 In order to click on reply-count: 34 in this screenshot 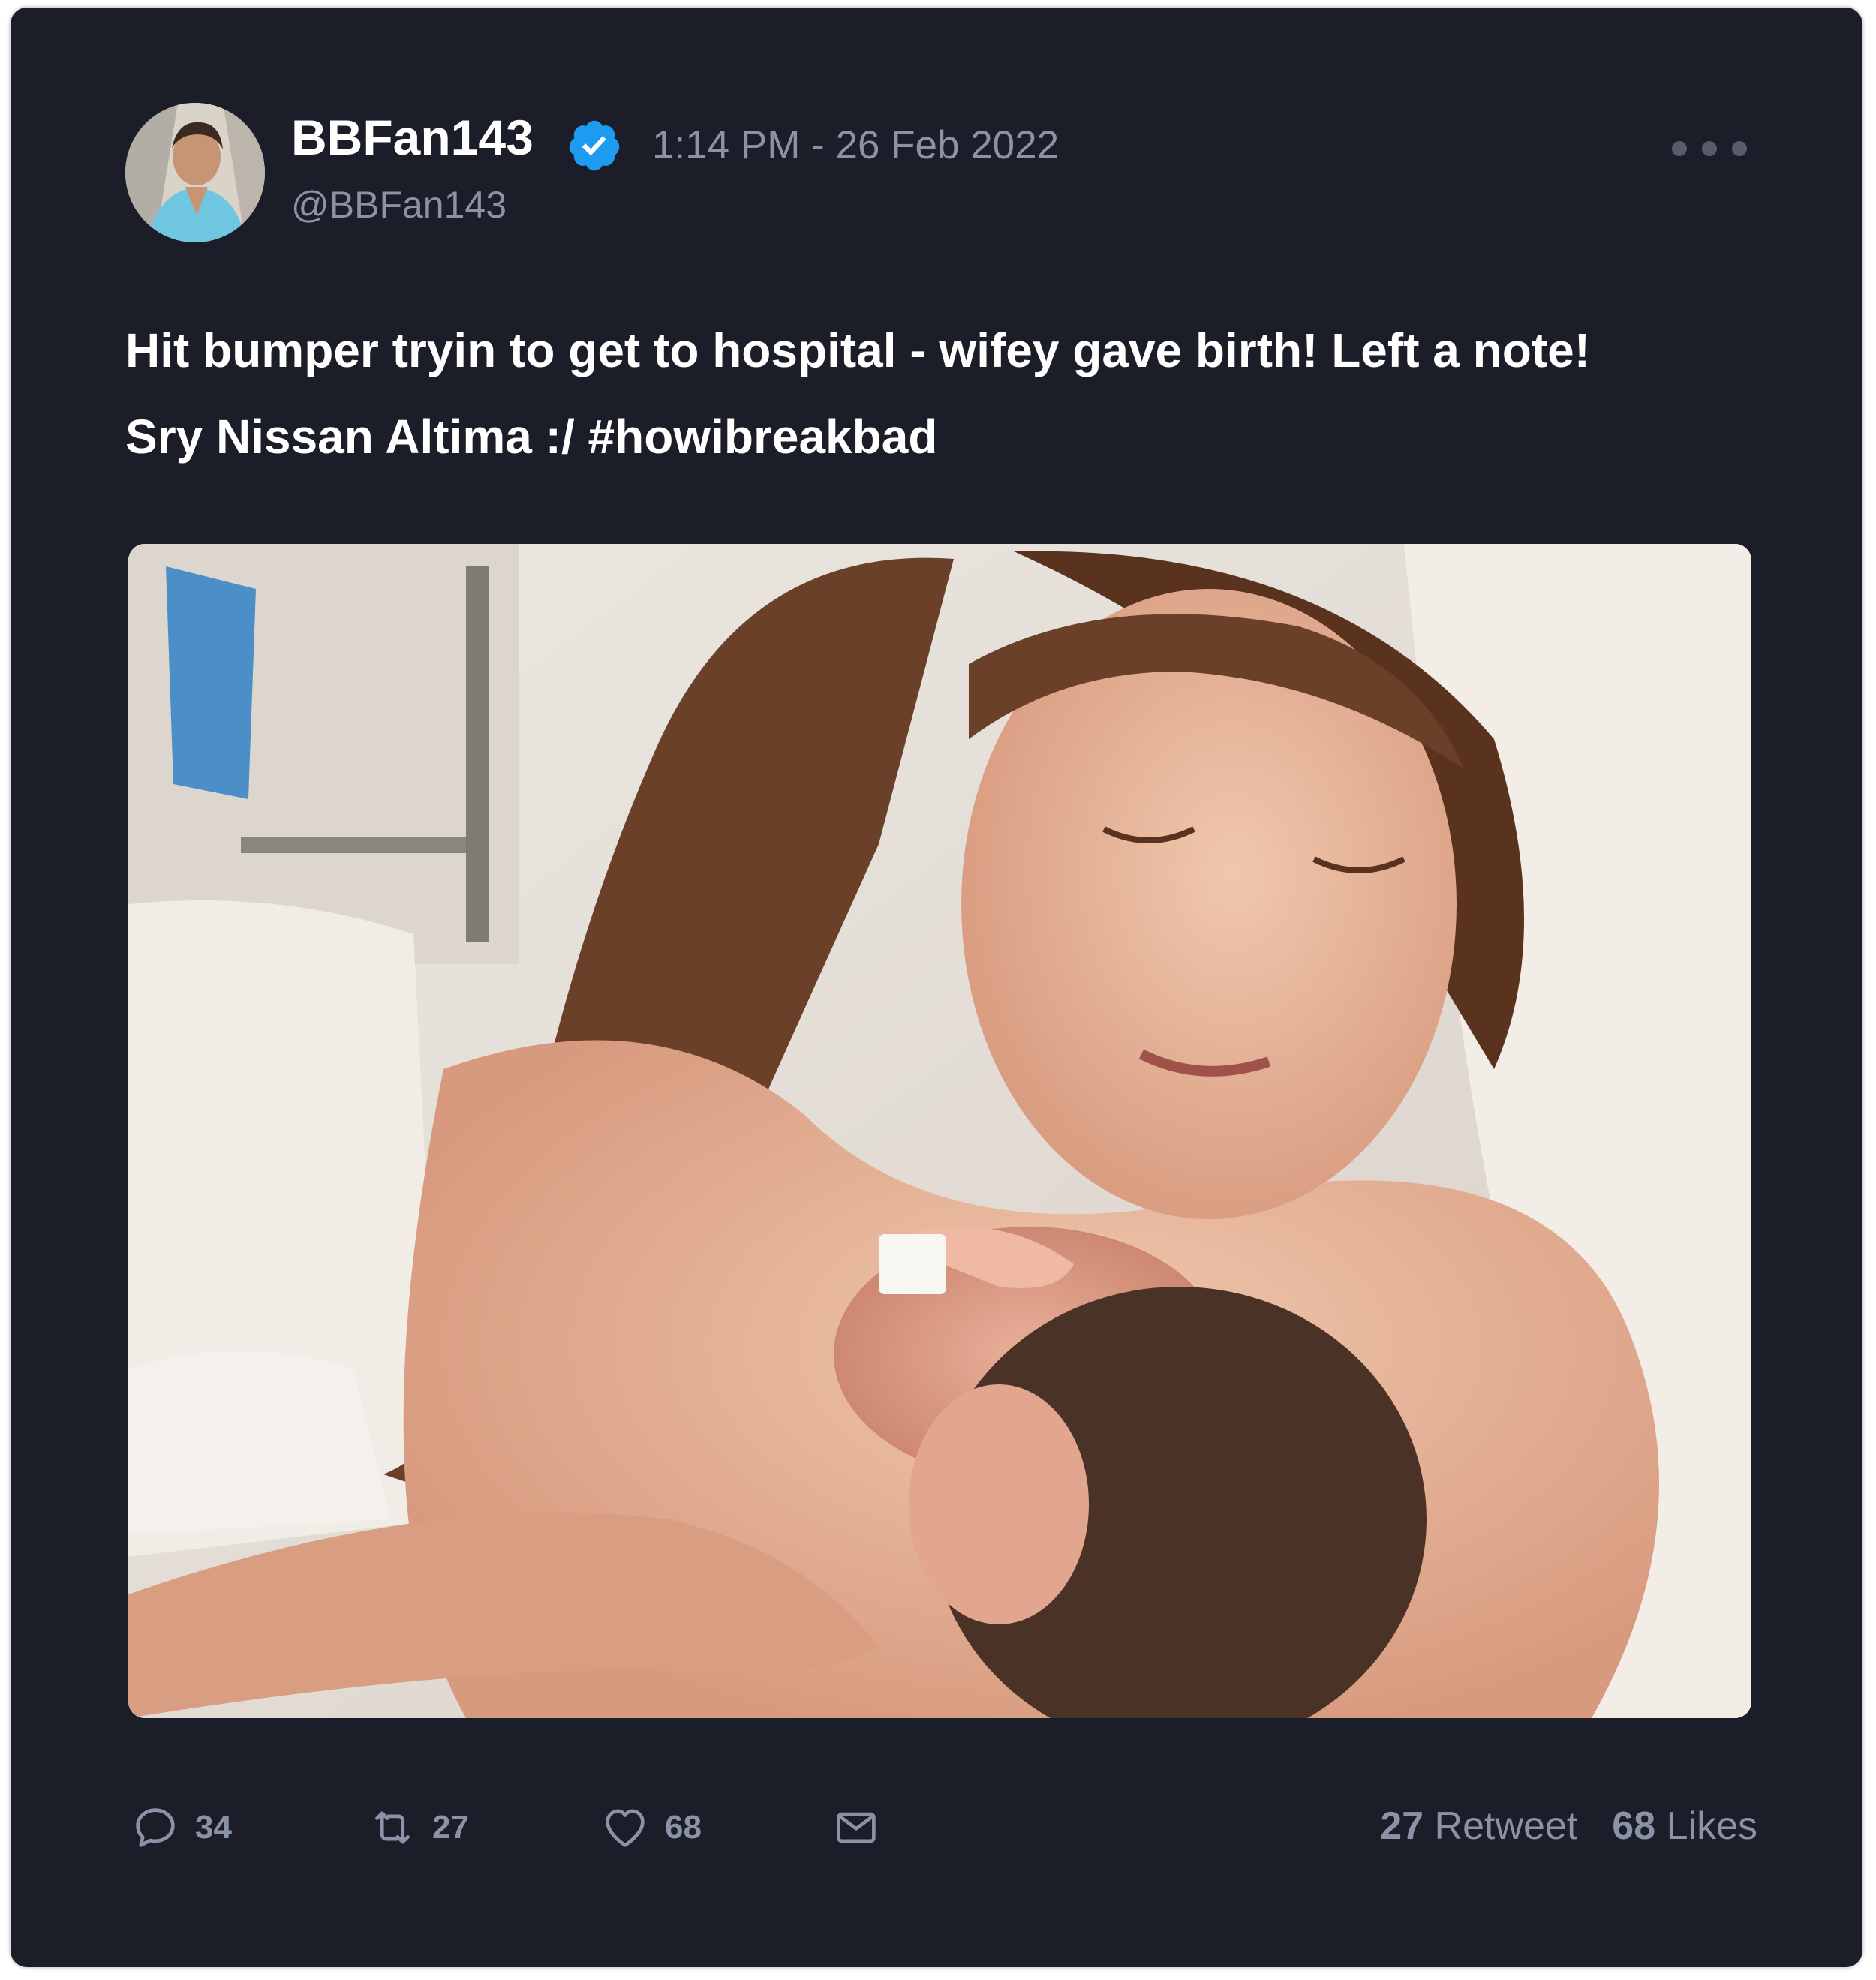, I will do `click(213, 1827)`.